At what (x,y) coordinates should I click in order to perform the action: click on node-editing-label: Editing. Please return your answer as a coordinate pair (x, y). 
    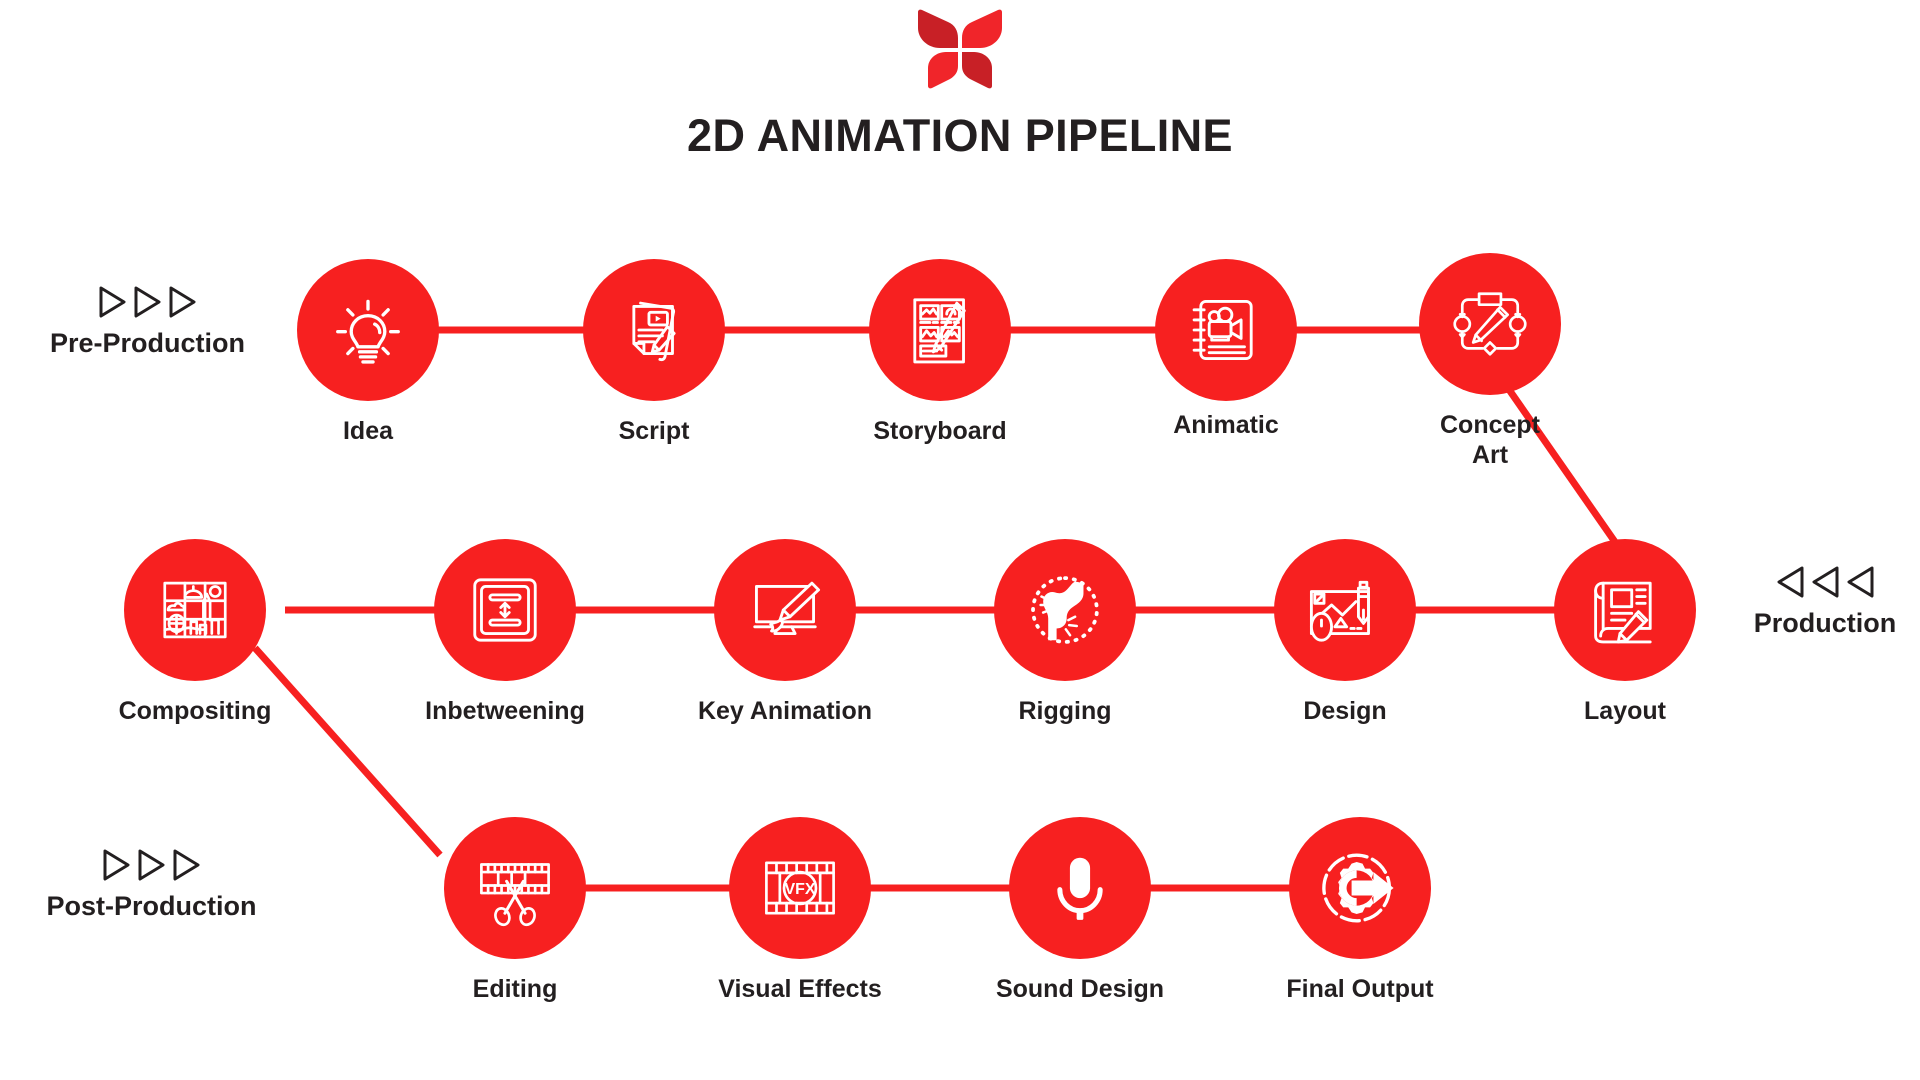
    Looking at the image, I should click on (515, 989).